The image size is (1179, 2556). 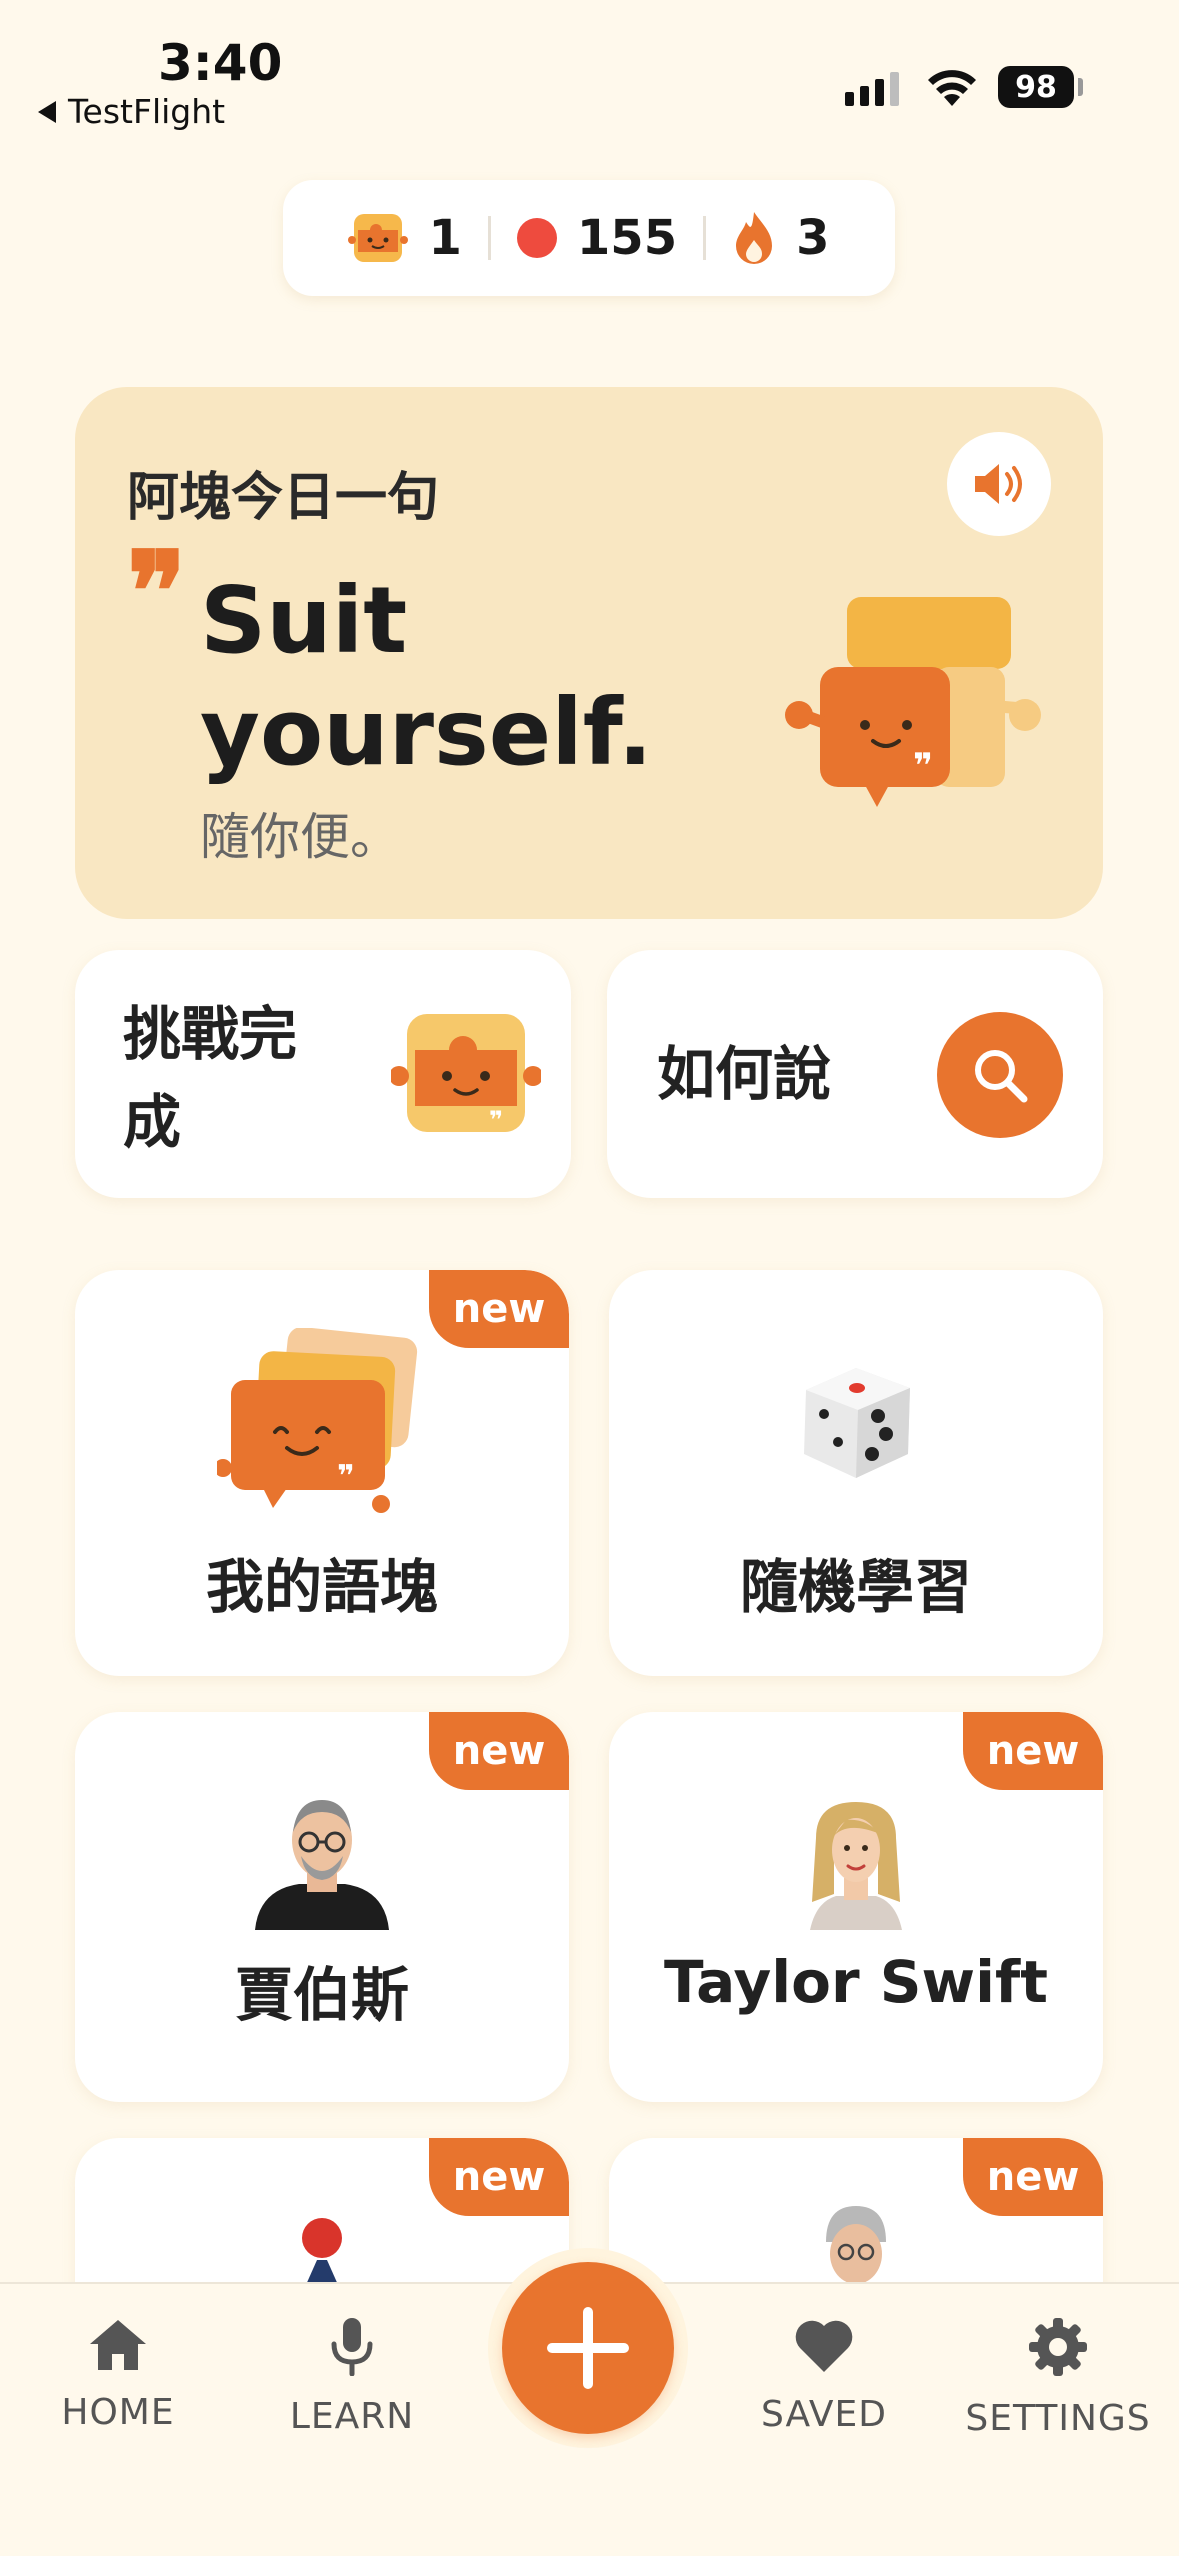 I want to click on nav-settings: SETTINGS, so click(x=1058, y=2377).